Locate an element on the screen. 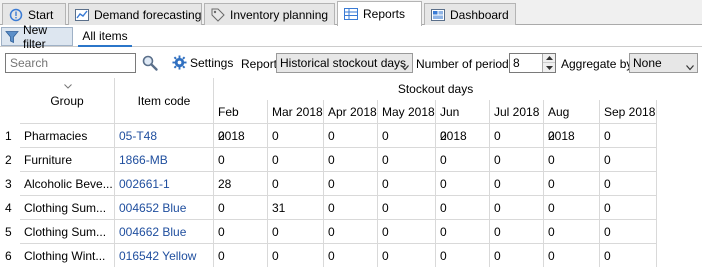 The width and height of the screenshot is (702, 267). table-row: 3 Alcoholic Beve... 002661-1 28 0 0 0 0 0 0 0 is located at coordinates (351, 184).